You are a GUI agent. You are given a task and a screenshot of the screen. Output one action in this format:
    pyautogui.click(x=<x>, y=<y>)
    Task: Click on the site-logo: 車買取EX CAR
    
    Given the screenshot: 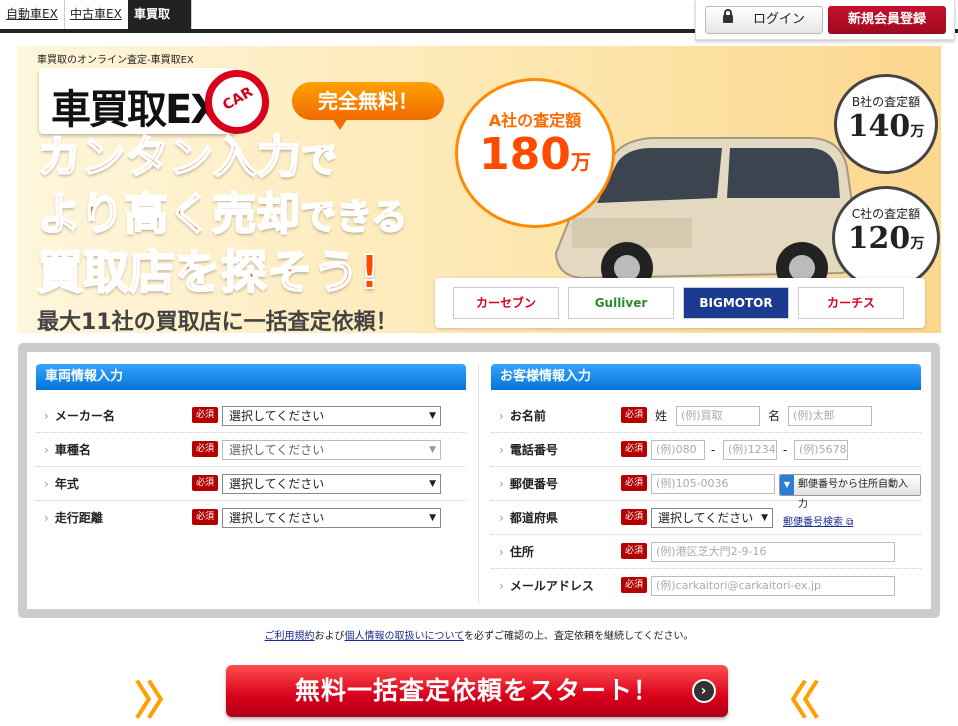 What is the action you would take?
    pyautogui.click(x=154, y=101)
    